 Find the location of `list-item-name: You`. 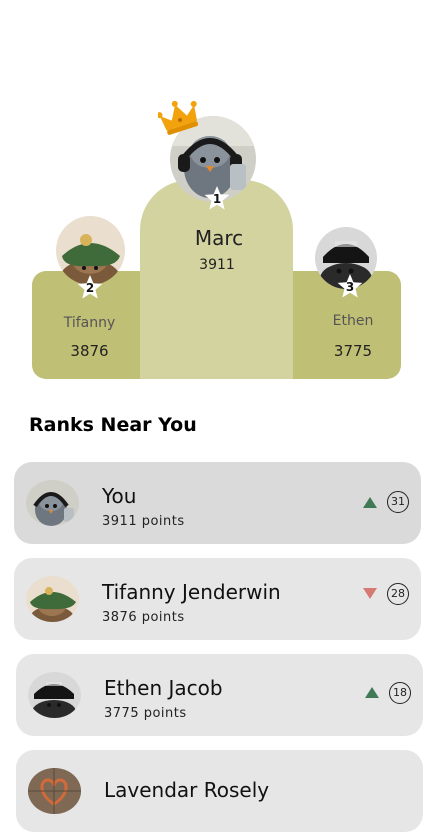

list-item-name: You is located at coordinates (119, 496).